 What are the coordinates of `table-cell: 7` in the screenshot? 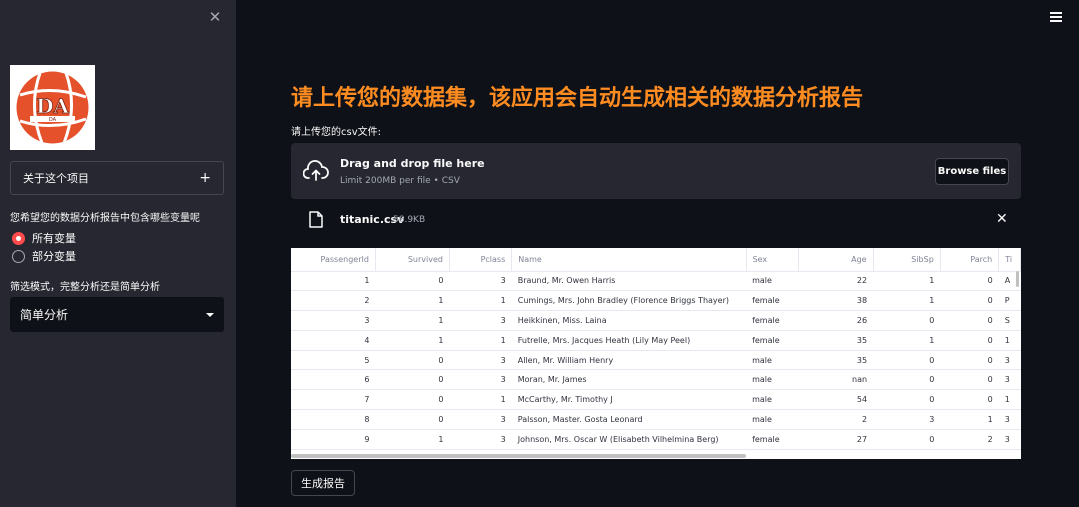 It's located at (333, 400).